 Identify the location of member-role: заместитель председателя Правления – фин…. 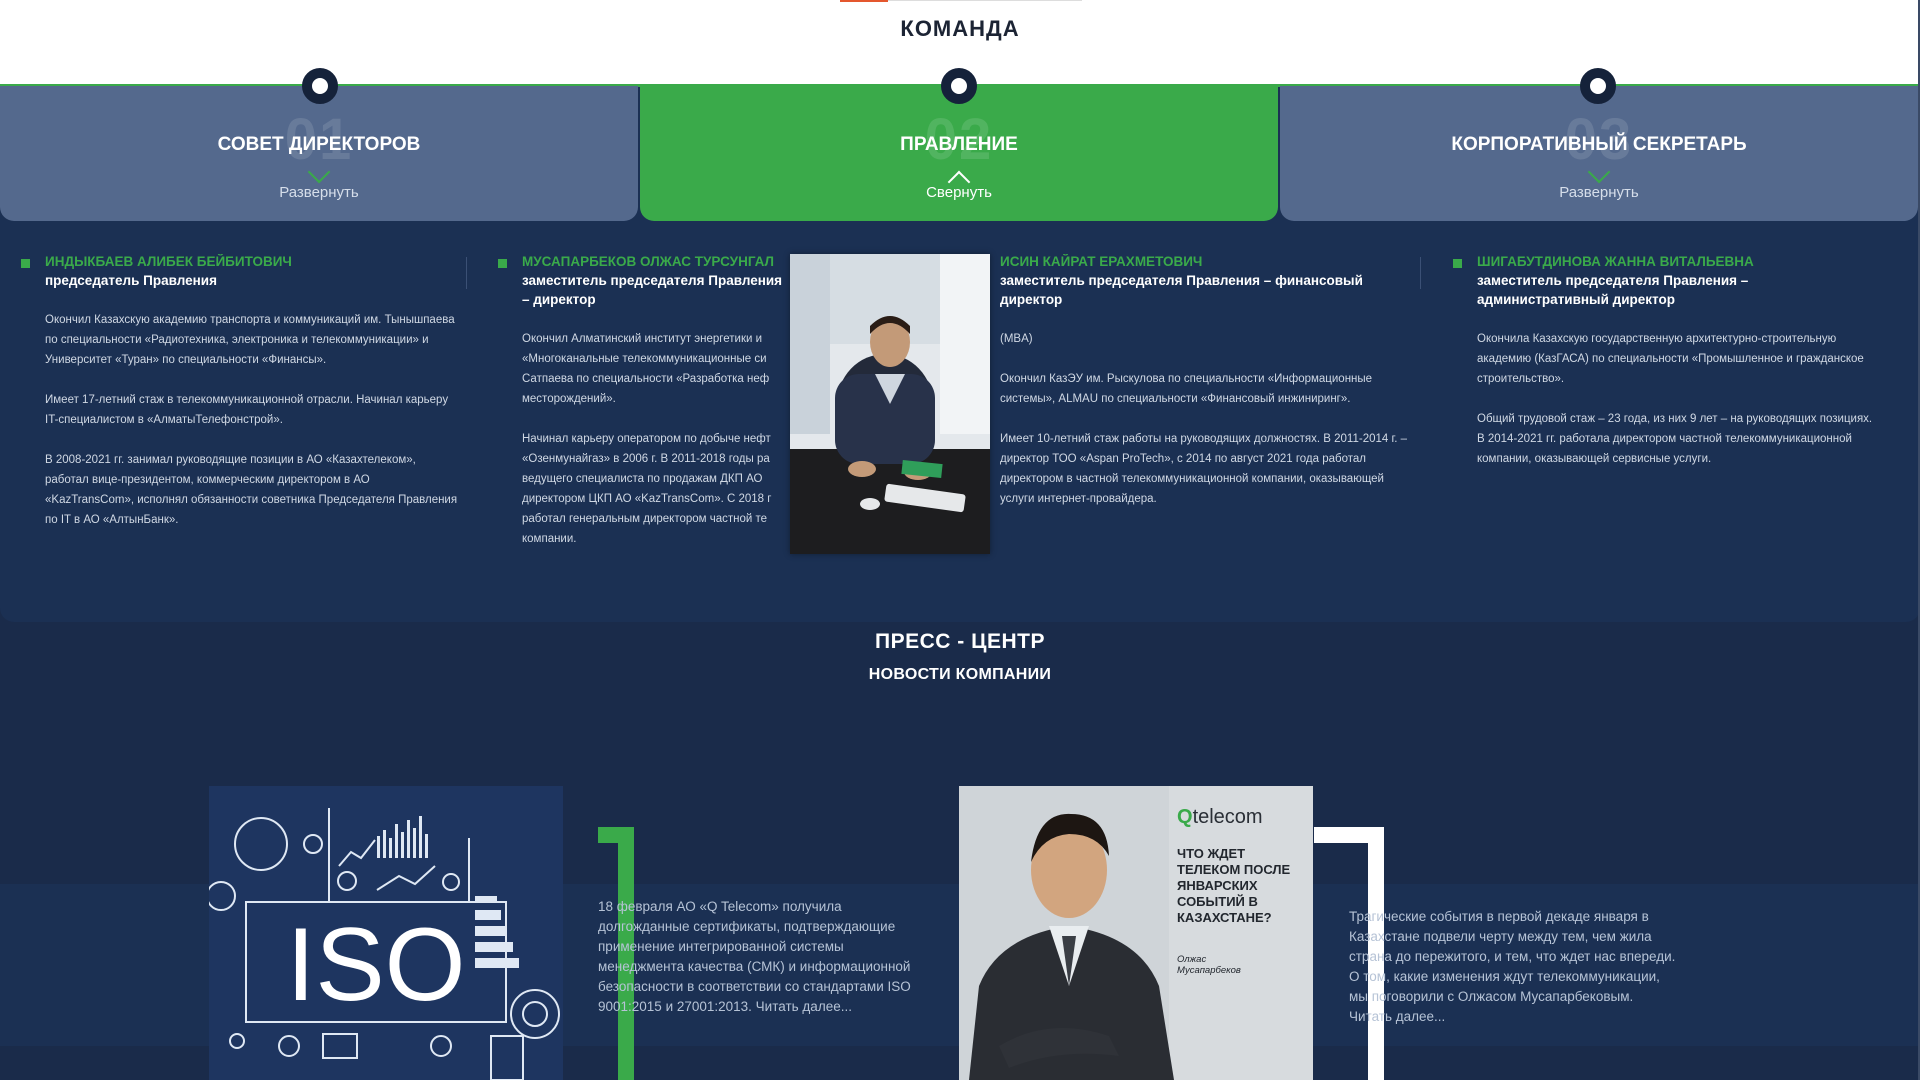
(1181, 290).